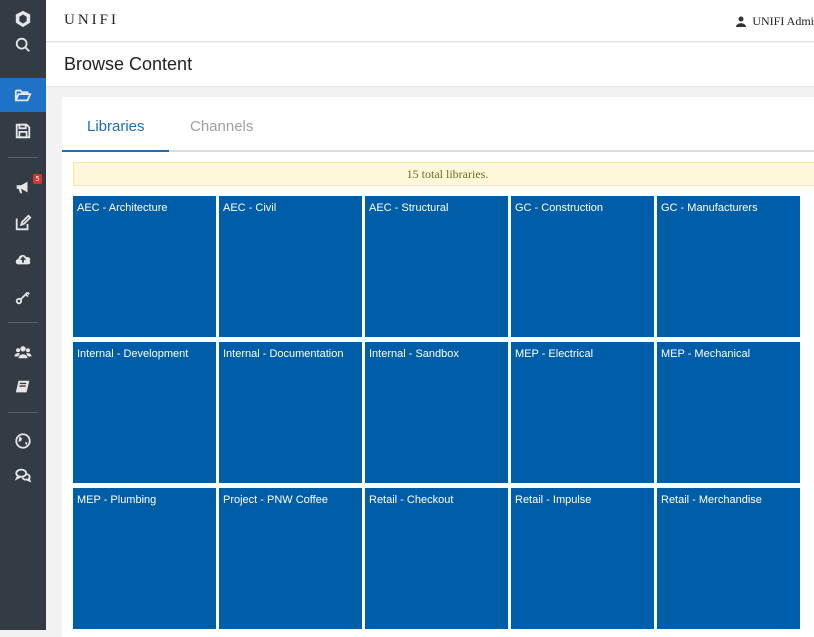 The height and width of the screenshot is (637, 814). What do you see at coordinates (116, 126) in the screenshot?
I see `tab-libraries: Libraries` at bounding box center [116, 126].